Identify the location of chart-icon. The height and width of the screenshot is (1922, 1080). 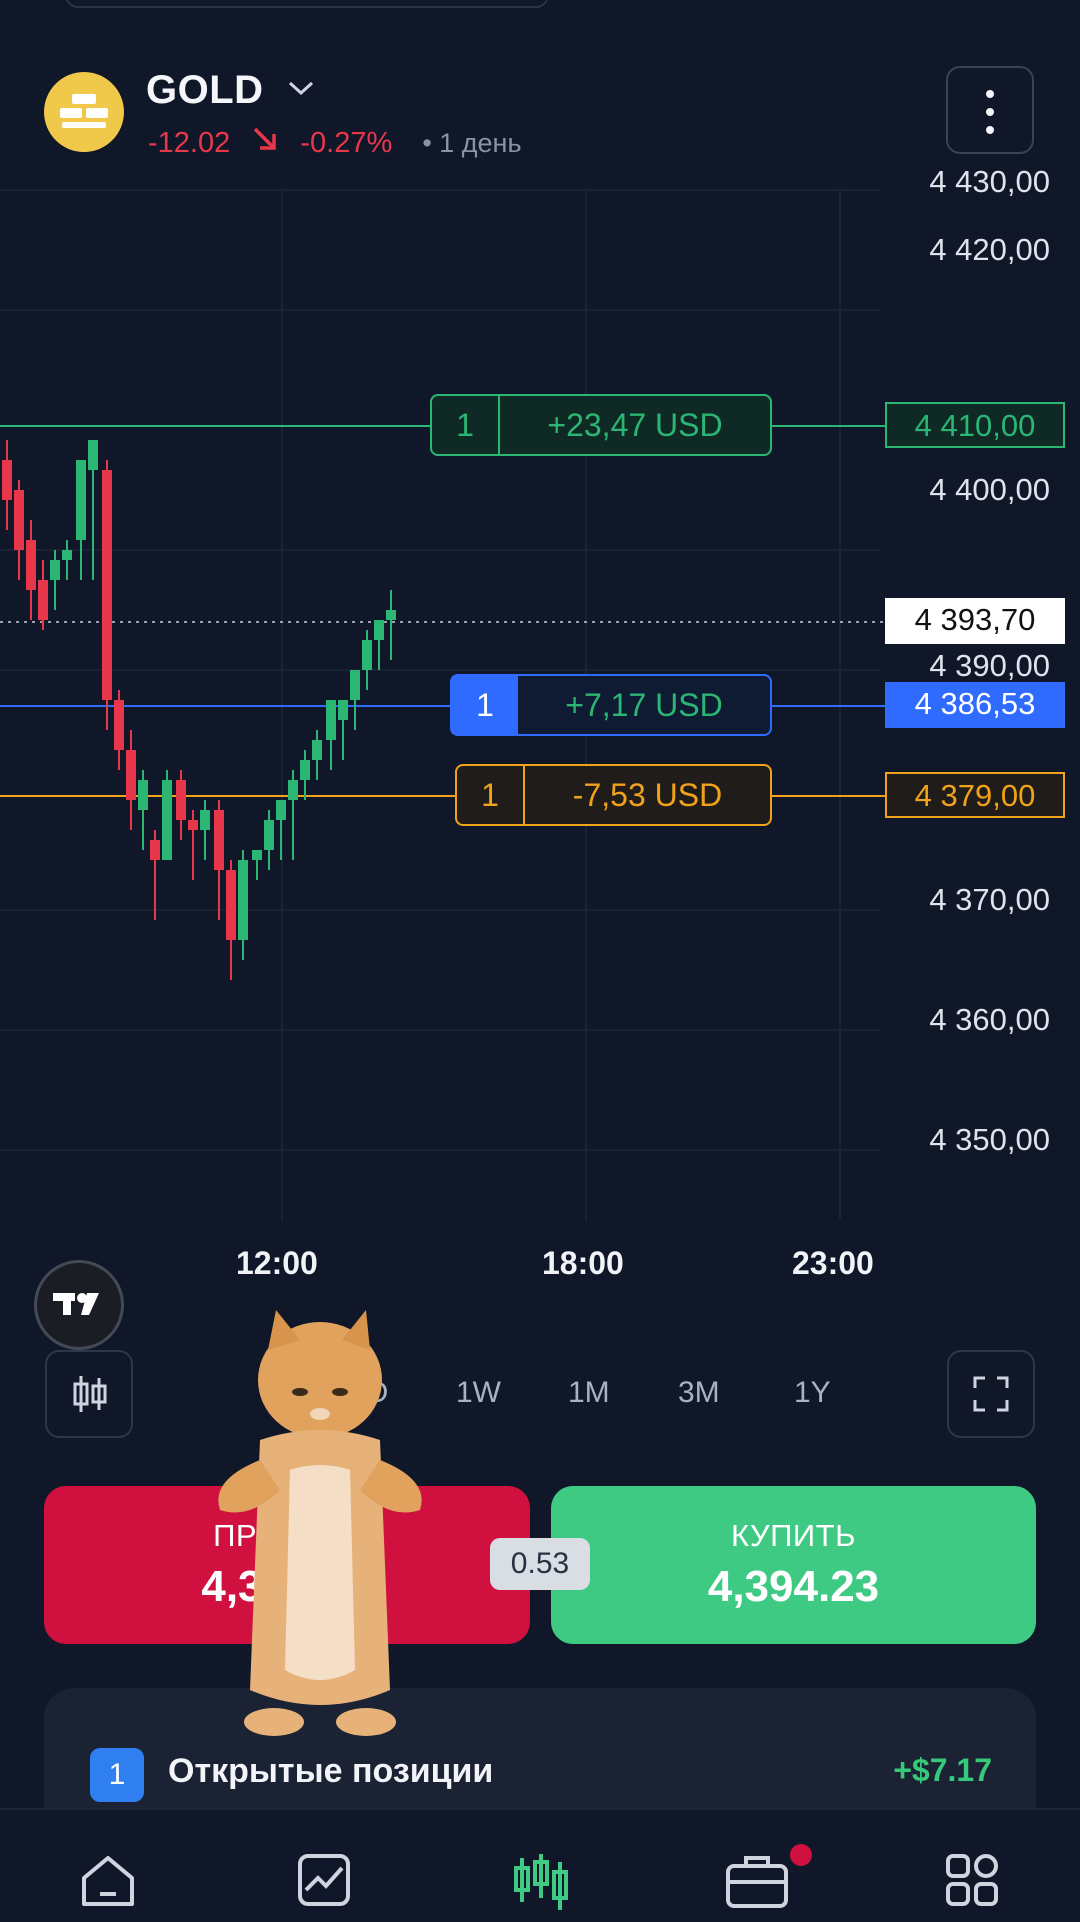
(324, 1882).